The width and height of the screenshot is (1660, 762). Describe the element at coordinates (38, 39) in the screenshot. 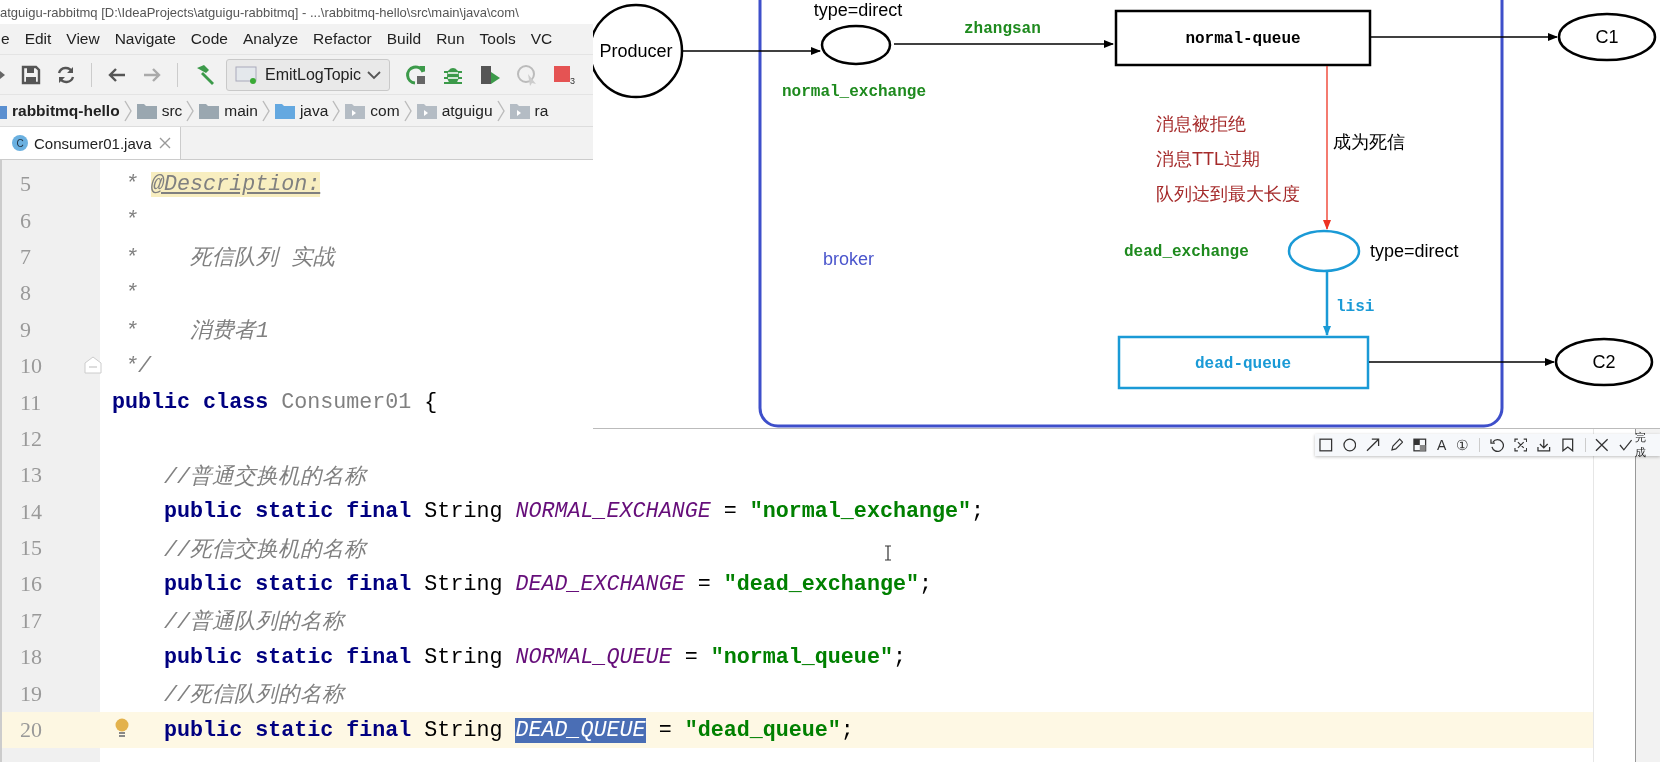

I see `menu-item: Edit` at that location.